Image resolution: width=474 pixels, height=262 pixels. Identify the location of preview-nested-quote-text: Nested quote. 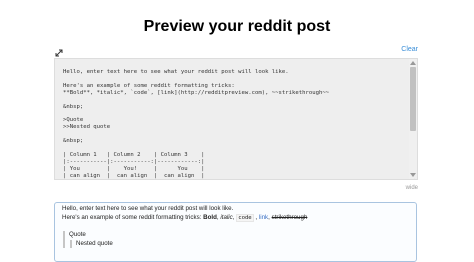
(94, 243).